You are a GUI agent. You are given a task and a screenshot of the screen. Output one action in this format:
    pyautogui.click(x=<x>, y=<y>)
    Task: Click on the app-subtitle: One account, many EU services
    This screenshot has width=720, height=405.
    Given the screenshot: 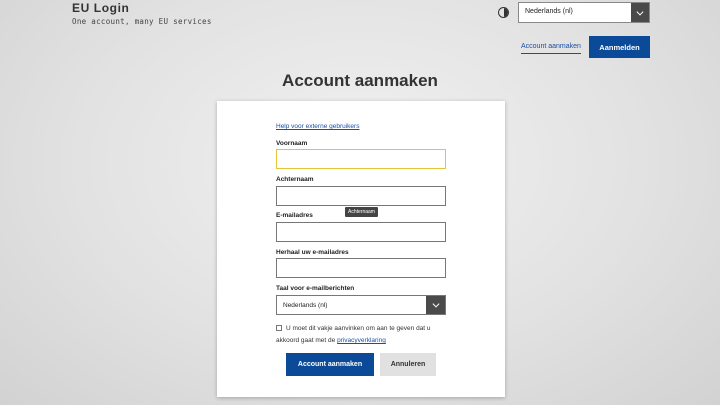 What is the action you would take?
    pyautogui.click(x=142, y=21)
    